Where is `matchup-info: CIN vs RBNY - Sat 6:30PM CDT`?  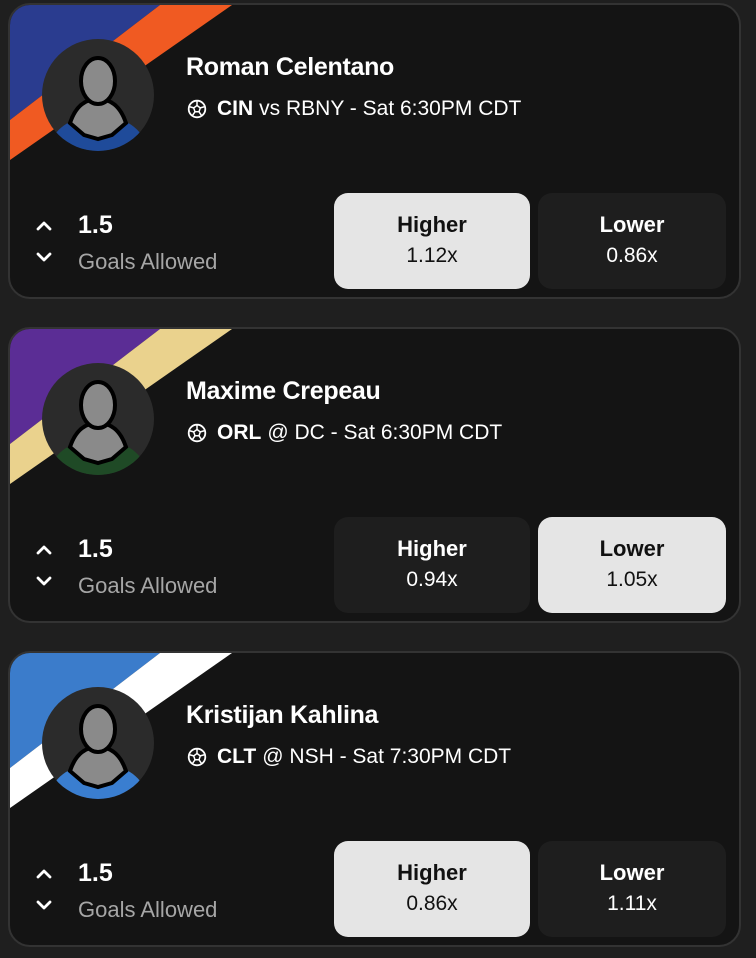 matchup-info: CIN vs RBNY - Sat 6:30PM CDT is located at coordinates (354, 109).